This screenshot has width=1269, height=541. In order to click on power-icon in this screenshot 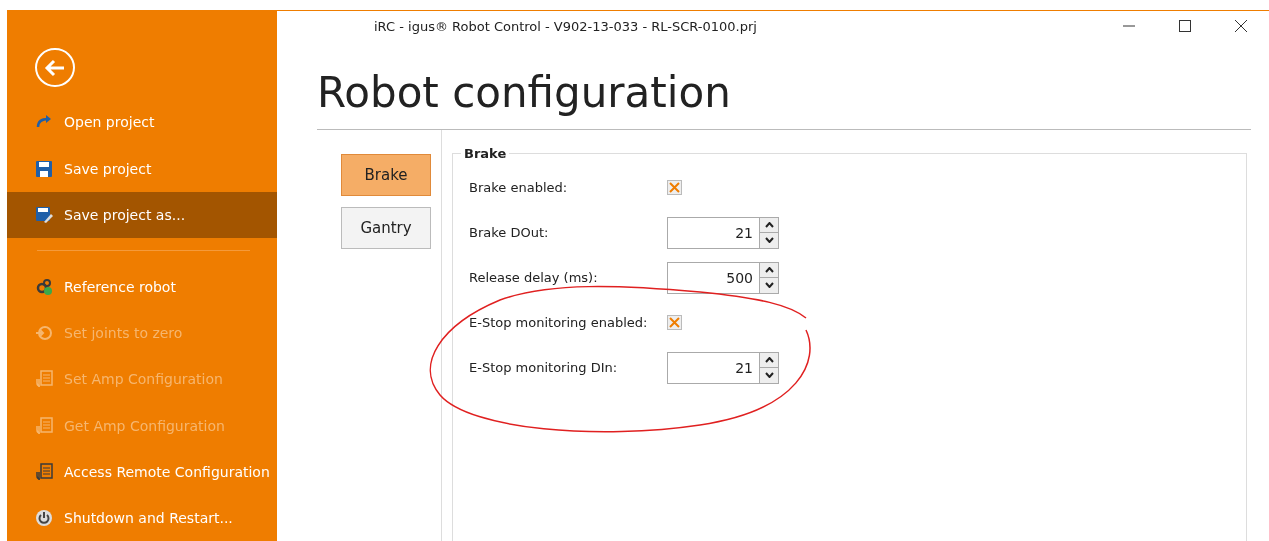, I will do `click(44, 517)`.